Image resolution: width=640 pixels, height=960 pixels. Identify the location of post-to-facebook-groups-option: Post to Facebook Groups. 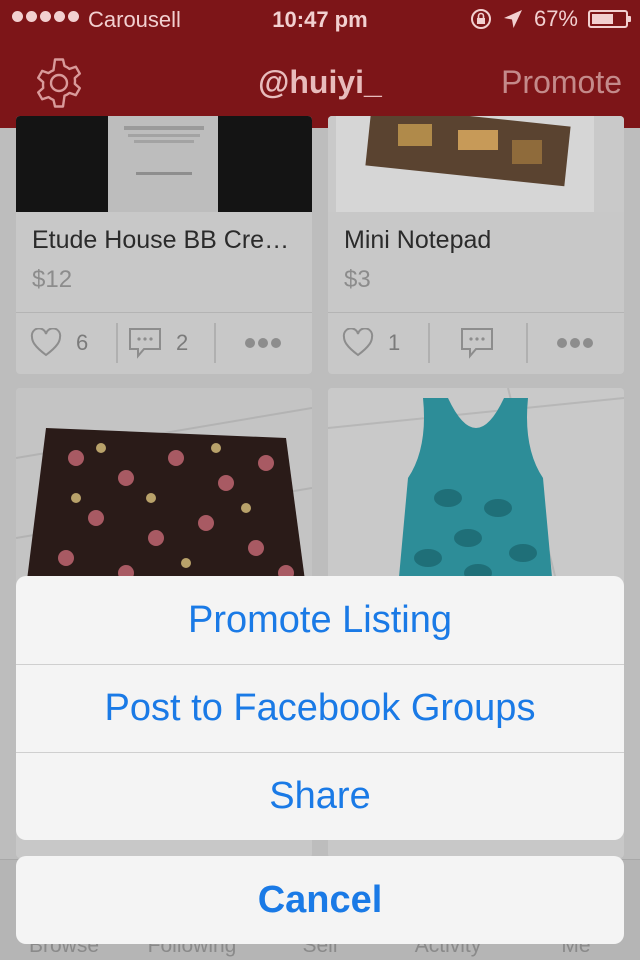
(320, 708).